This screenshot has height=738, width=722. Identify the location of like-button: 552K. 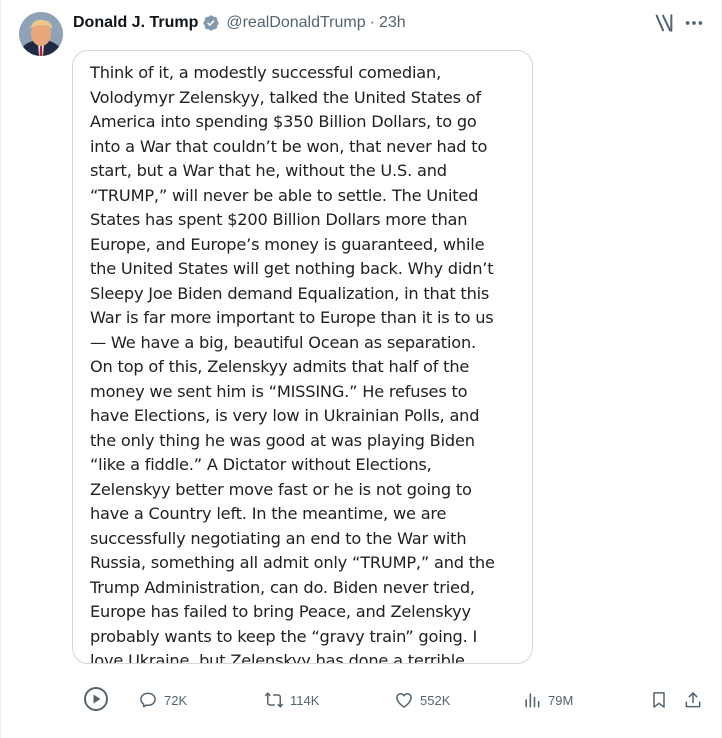
(422, 700).